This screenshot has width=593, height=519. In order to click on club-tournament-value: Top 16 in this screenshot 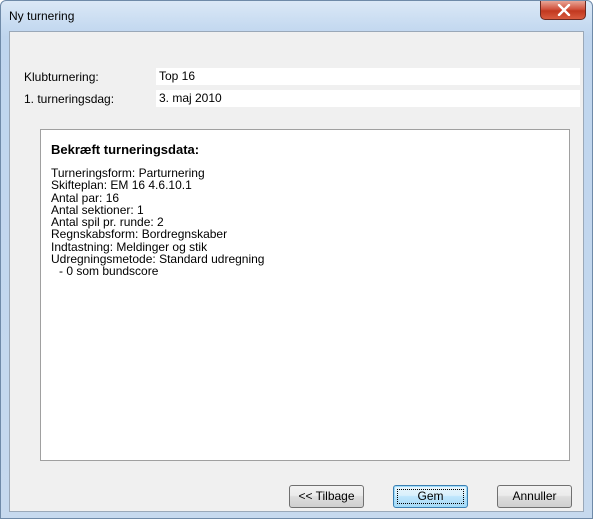, I will do `click(368, 76)`.